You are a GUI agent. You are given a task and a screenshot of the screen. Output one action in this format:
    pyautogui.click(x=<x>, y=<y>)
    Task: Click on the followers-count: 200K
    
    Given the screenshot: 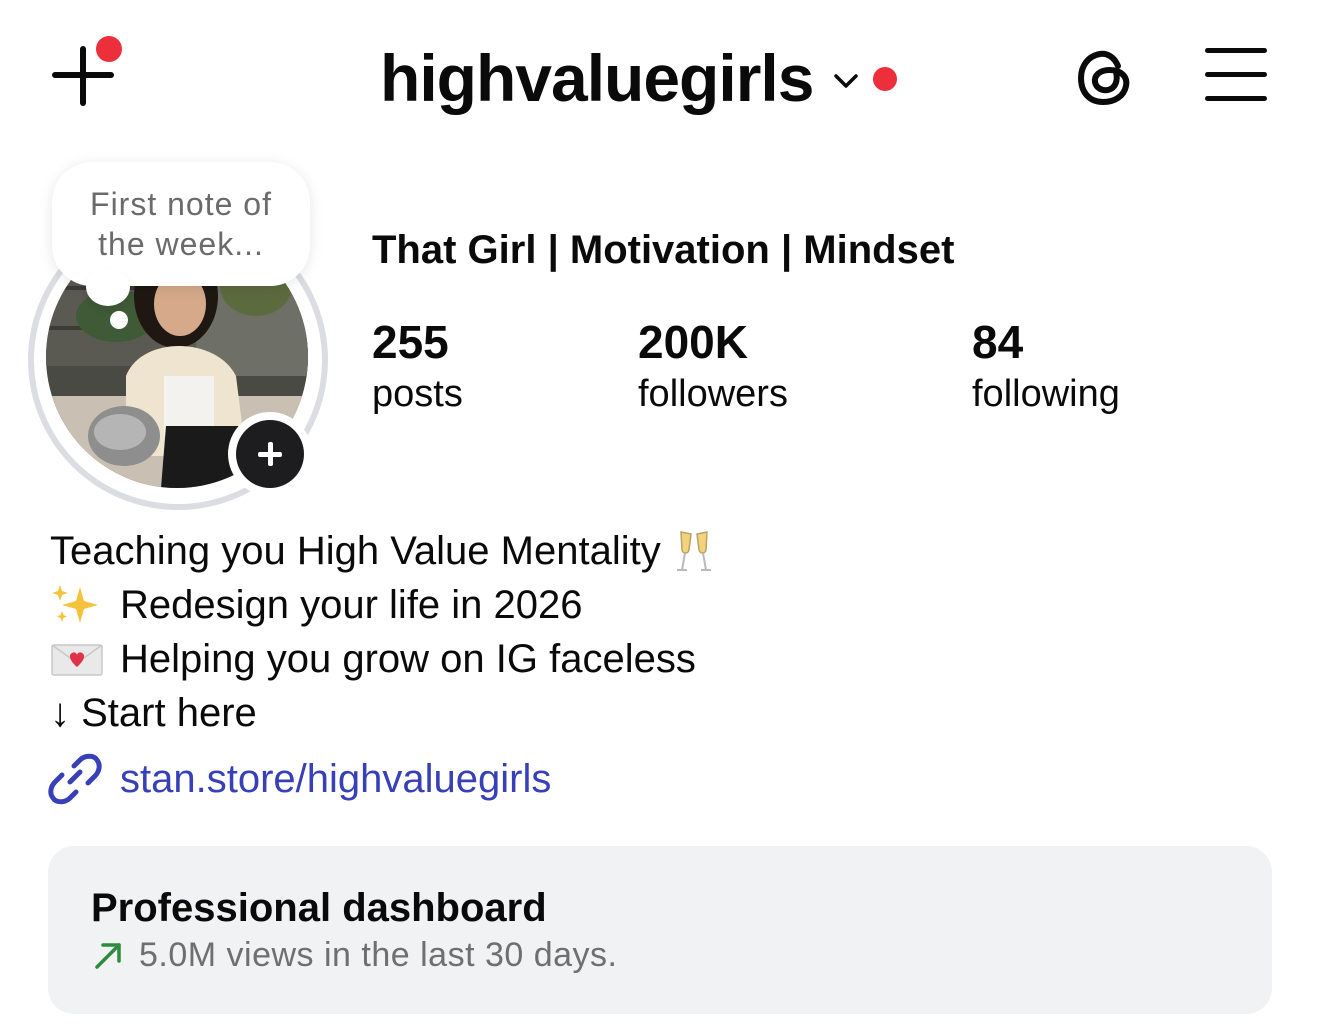 What is the action you would take?
    pyautogui.click(x=693, y=342)
    